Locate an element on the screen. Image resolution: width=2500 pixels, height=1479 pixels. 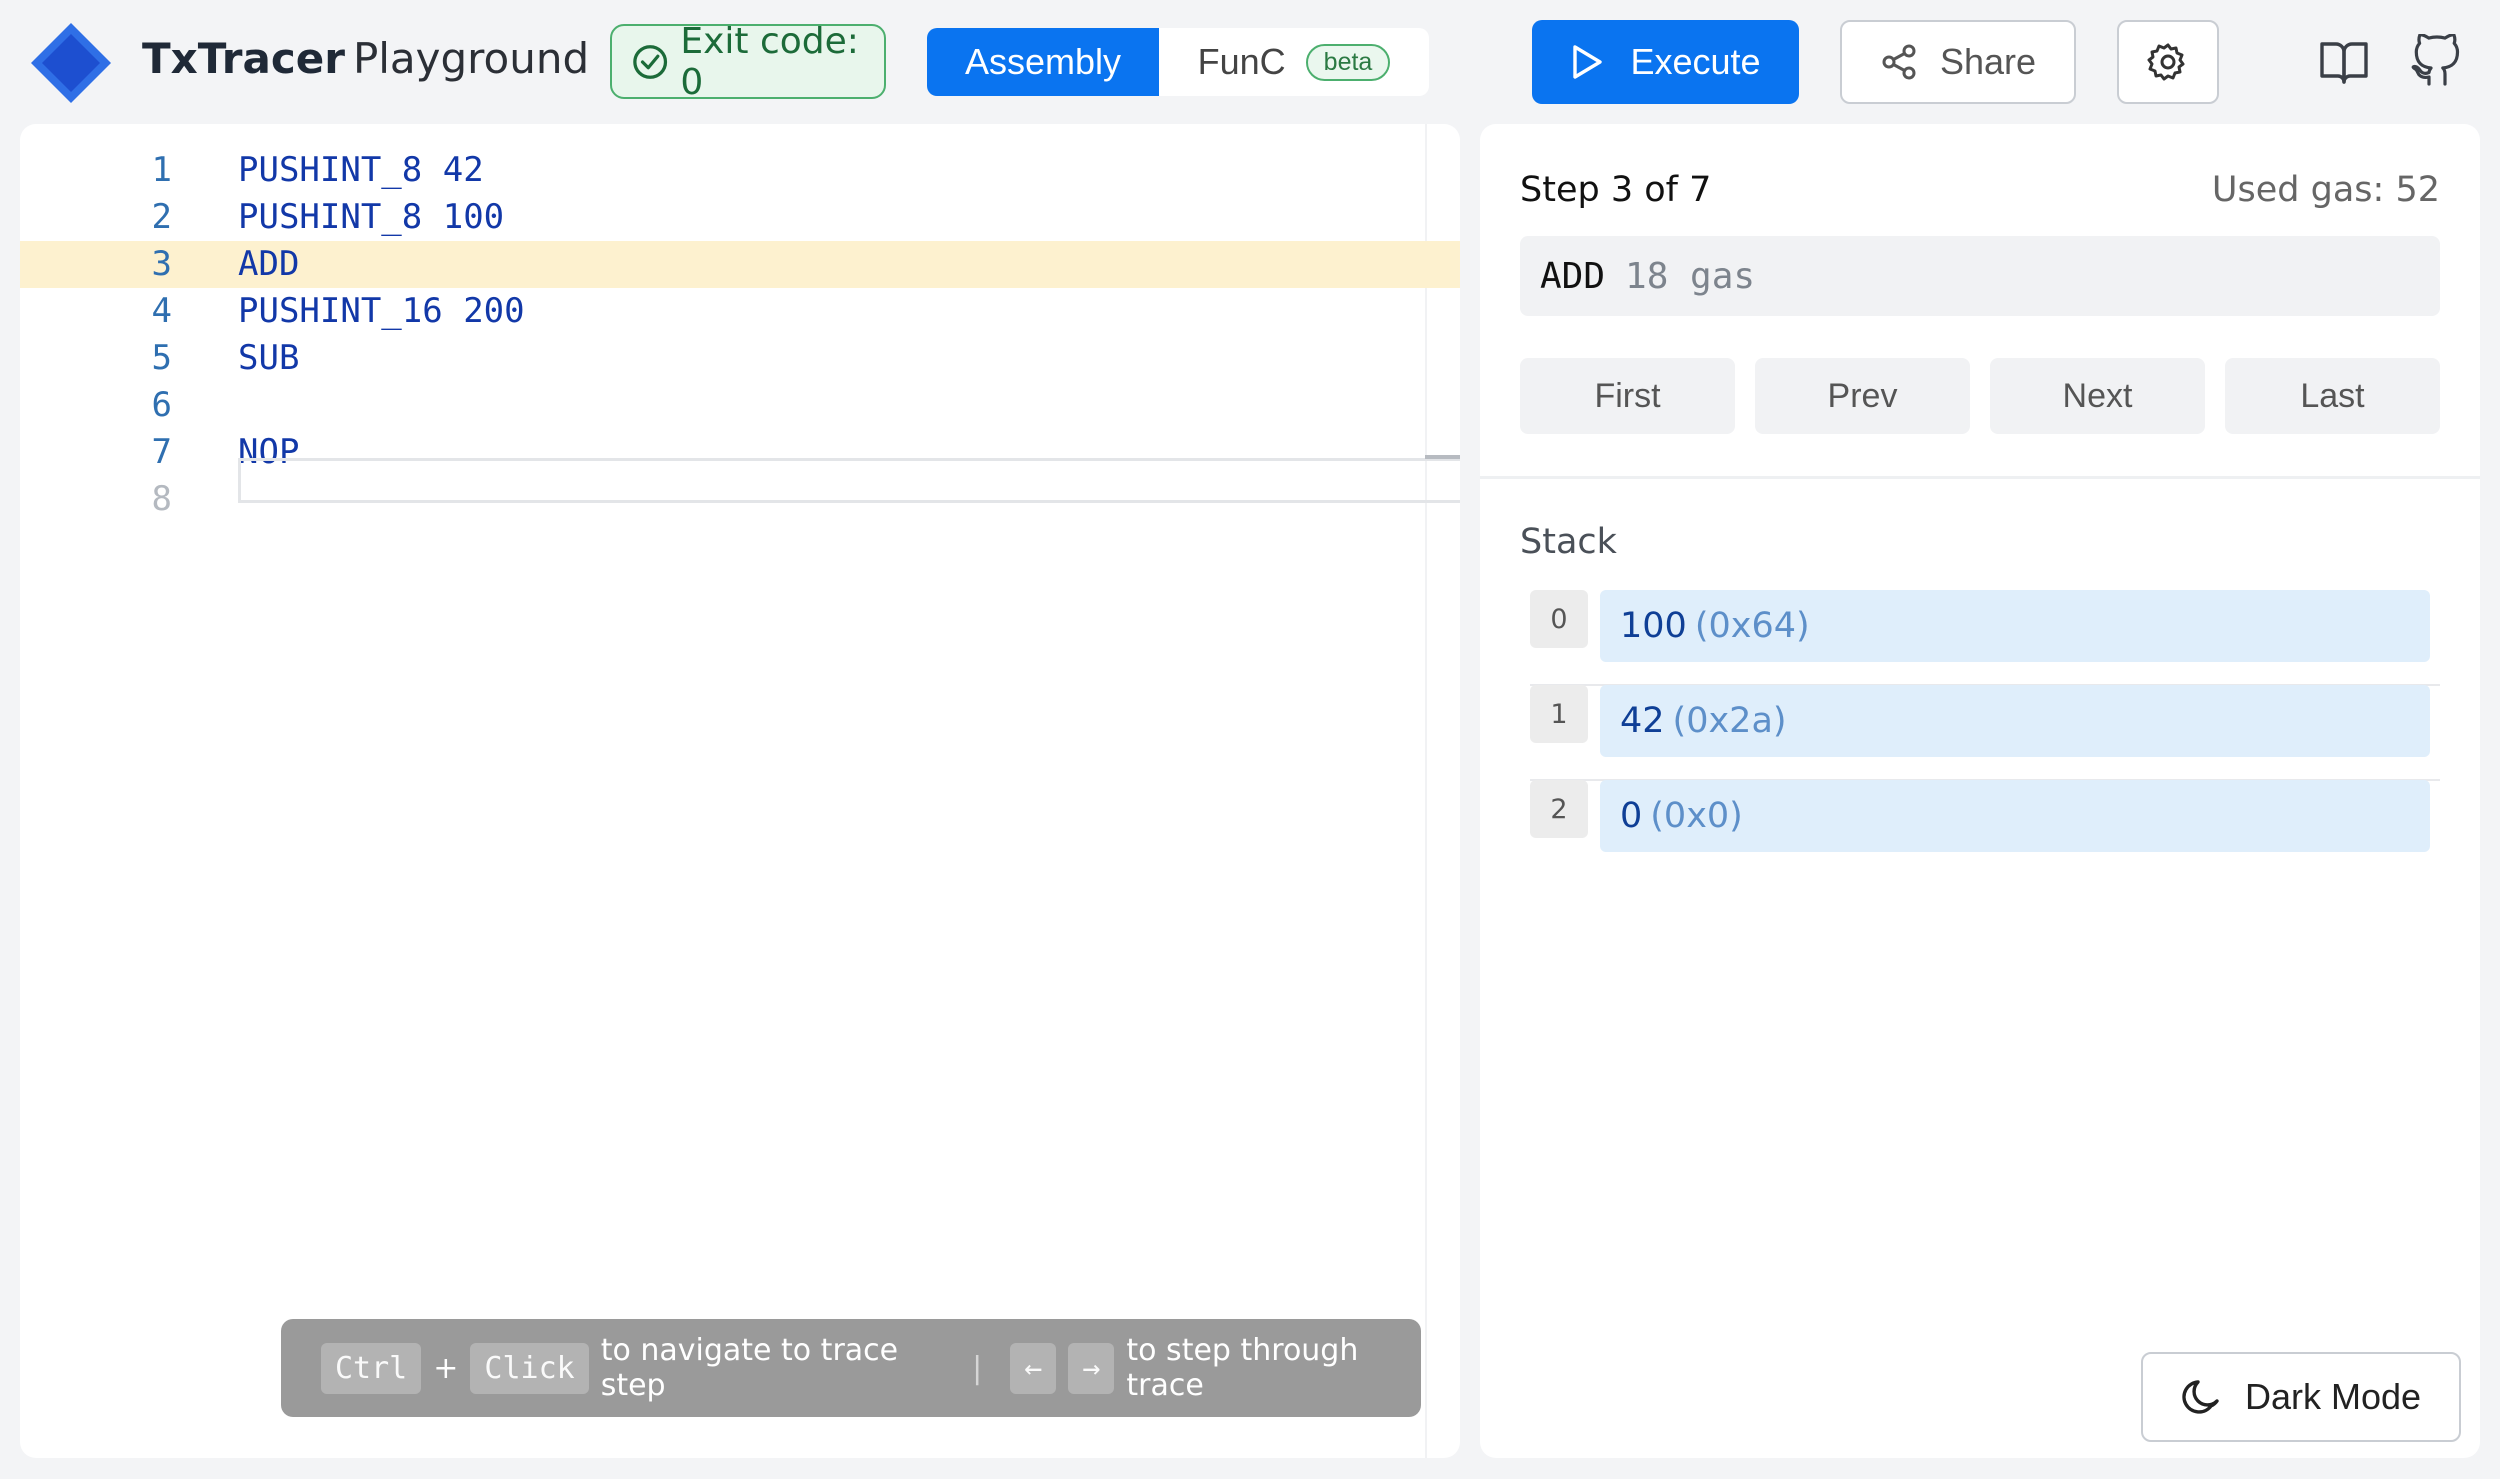
first-label: First is located at coordinates (1627, 395).